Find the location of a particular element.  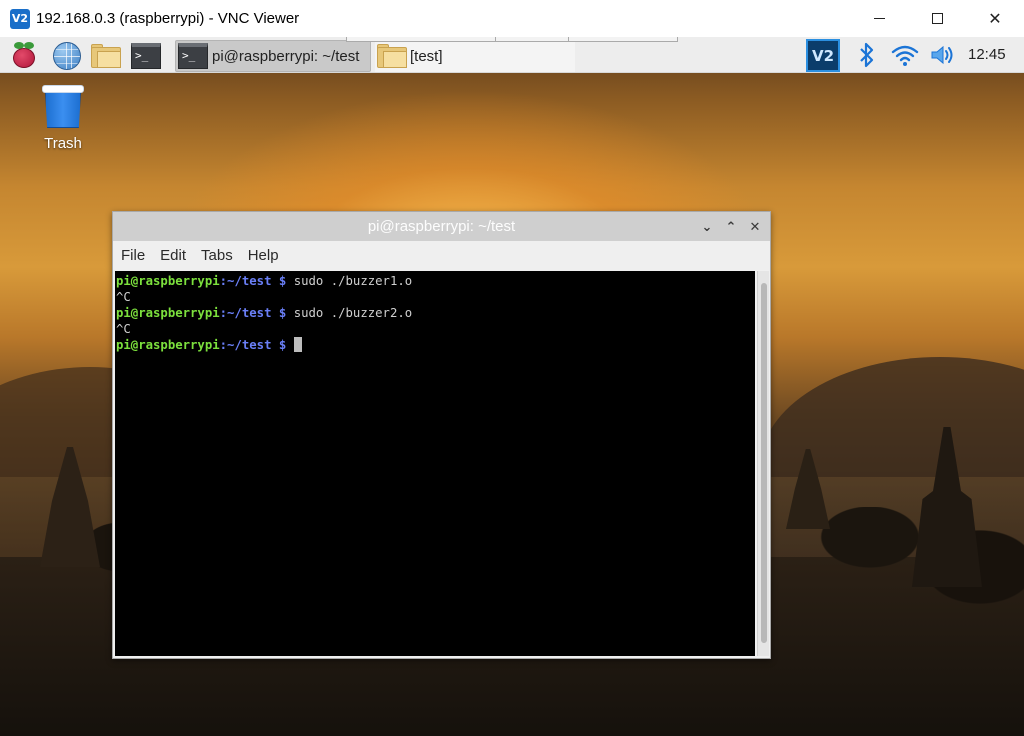

clock: 12:45 is located at coordinates (987, 54).